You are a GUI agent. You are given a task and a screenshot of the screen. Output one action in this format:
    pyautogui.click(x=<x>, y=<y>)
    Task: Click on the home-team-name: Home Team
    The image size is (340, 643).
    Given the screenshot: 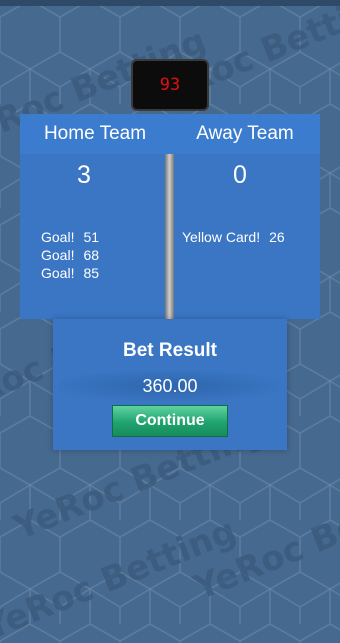 What is the action you would take?
    pyautogui.click(x=95, y=134)
    